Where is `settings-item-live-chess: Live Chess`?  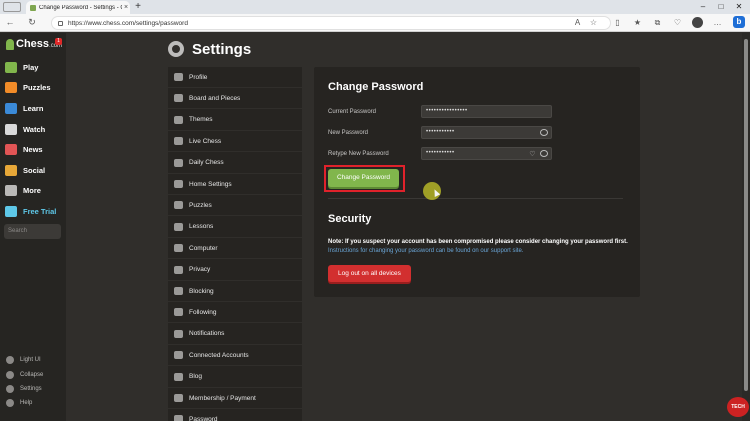 settings-item-live-chess: Live Chess is located at coordinates (235, 142).